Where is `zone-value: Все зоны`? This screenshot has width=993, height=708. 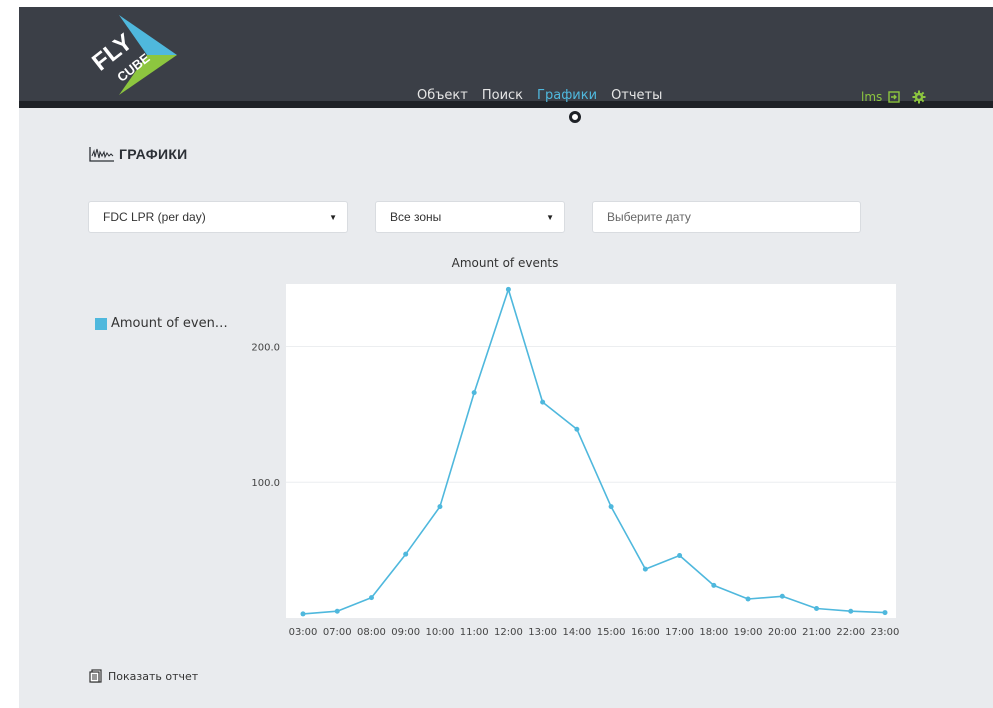
zone-value: Все зоны is located at coordinates (416, 217).